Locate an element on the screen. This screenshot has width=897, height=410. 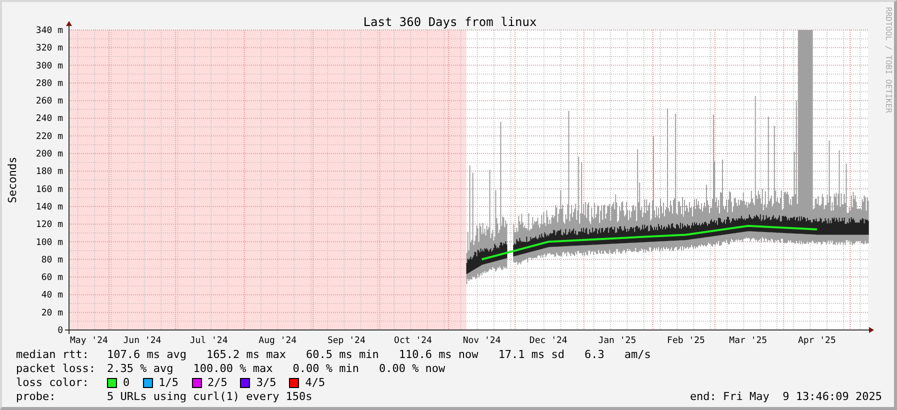
y-tick-label: 320 m is located at coordinates (49, 49).